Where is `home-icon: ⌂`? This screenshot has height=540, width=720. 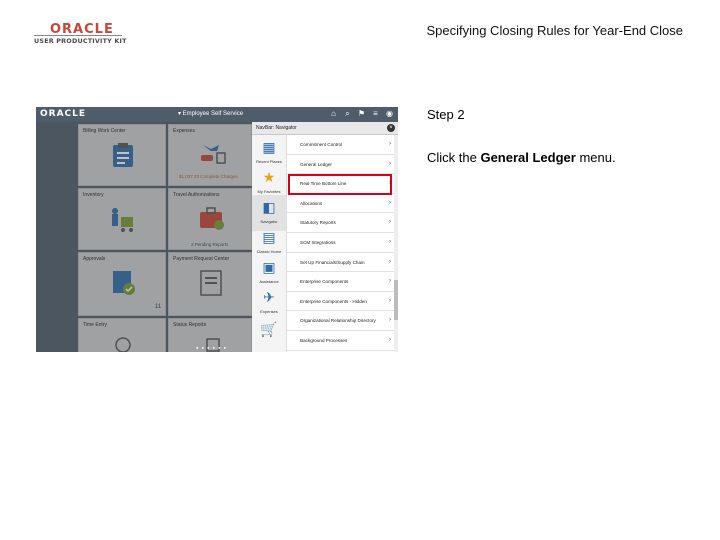
home-icon: ⌂ is located at coordinates (333, 114).